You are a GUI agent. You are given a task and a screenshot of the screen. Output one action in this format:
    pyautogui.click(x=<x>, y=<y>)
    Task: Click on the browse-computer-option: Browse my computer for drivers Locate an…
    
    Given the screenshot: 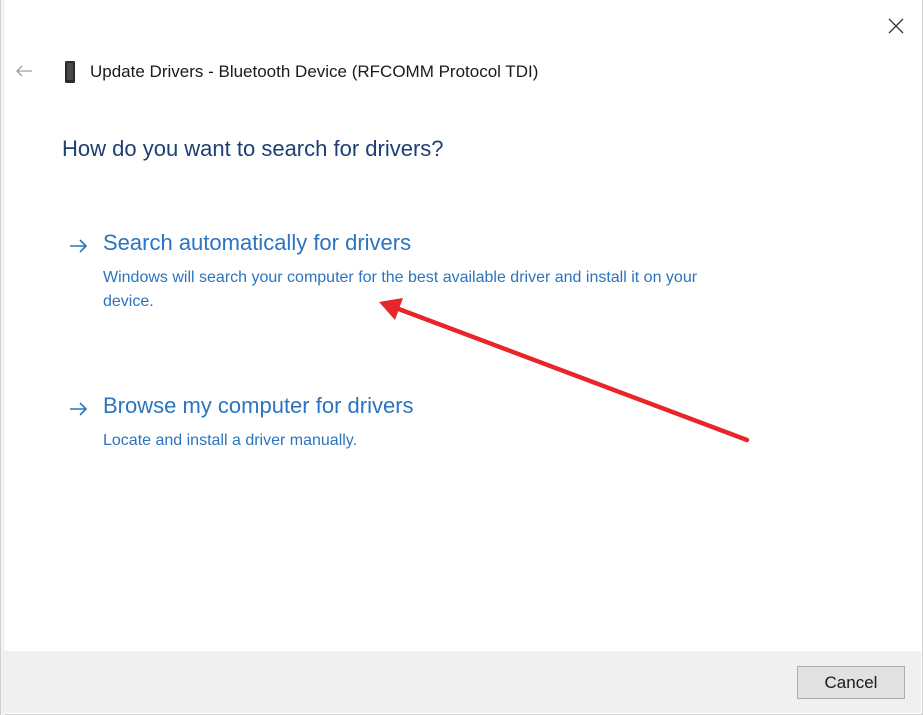 What is the action you would take?
    pyautogui.click(x=417, y=423)
    